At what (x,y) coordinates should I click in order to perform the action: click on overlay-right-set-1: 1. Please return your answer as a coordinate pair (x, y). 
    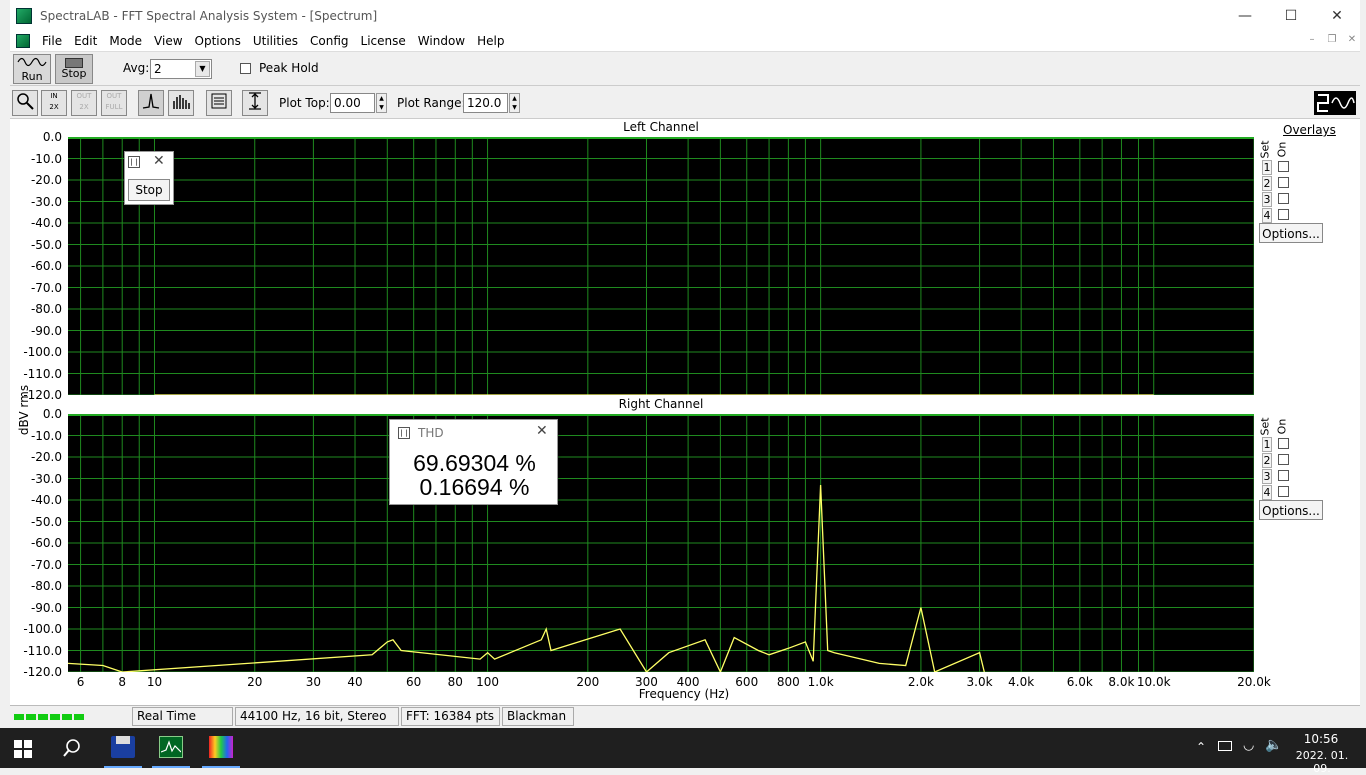
    Looking at the image, I should click on (1267, 444).